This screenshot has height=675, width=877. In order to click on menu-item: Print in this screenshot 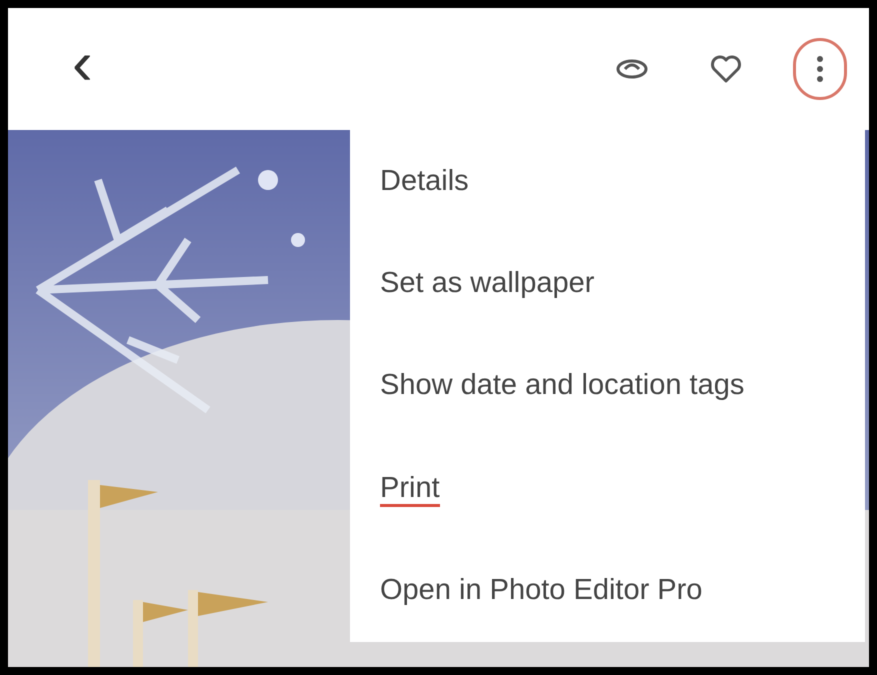, I will do `click(607, 488)`.